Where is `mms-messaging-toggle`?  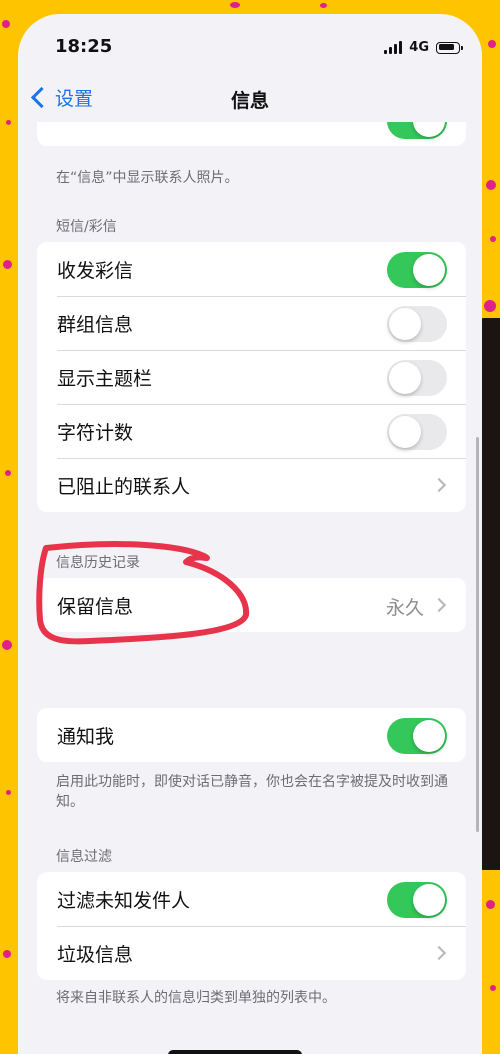
mms-messaging-toggle is located at coordinates (417, 270).